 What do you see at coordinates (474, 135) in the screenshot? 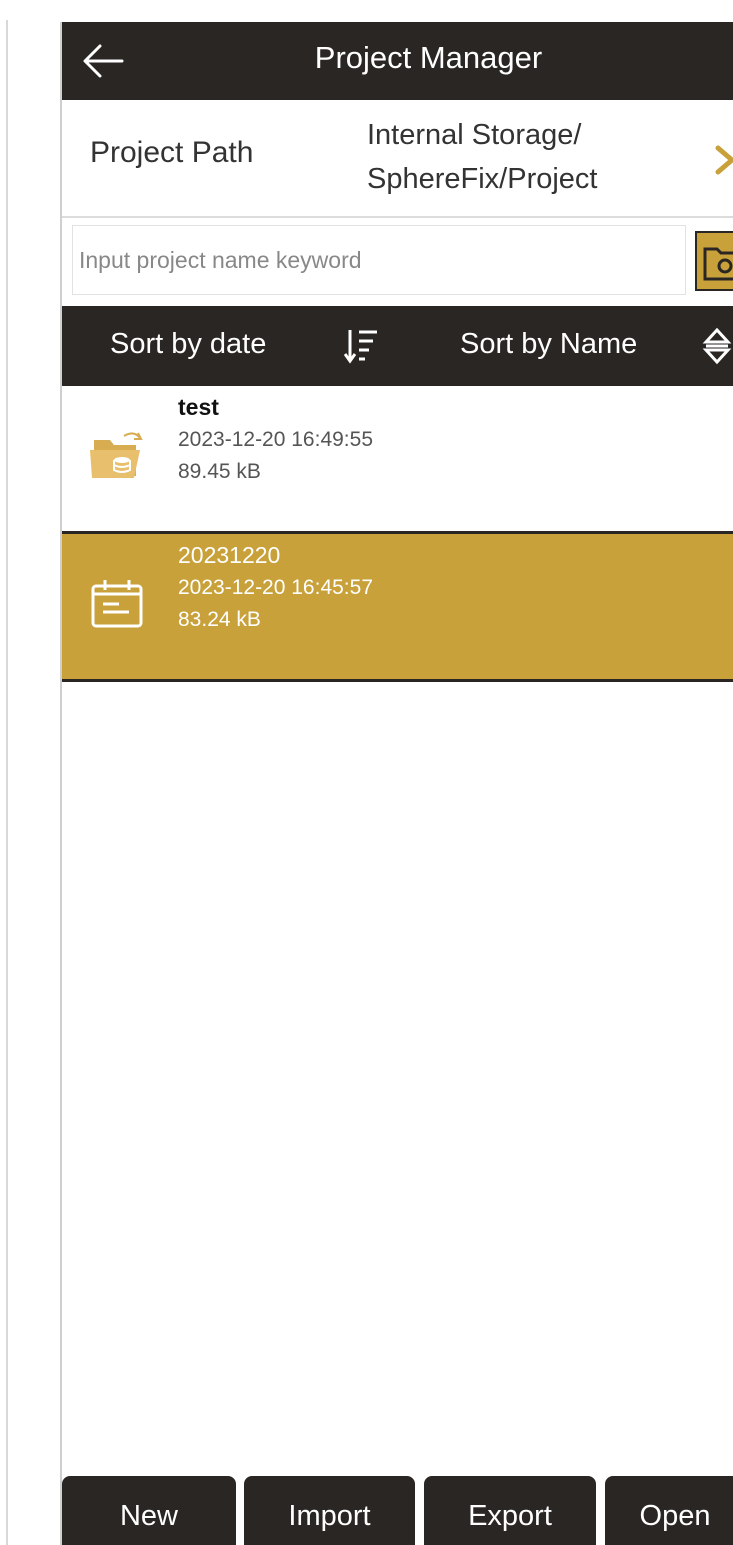
I see `project-path-line1: Internal Storage/` at bounding box center [474, 135].